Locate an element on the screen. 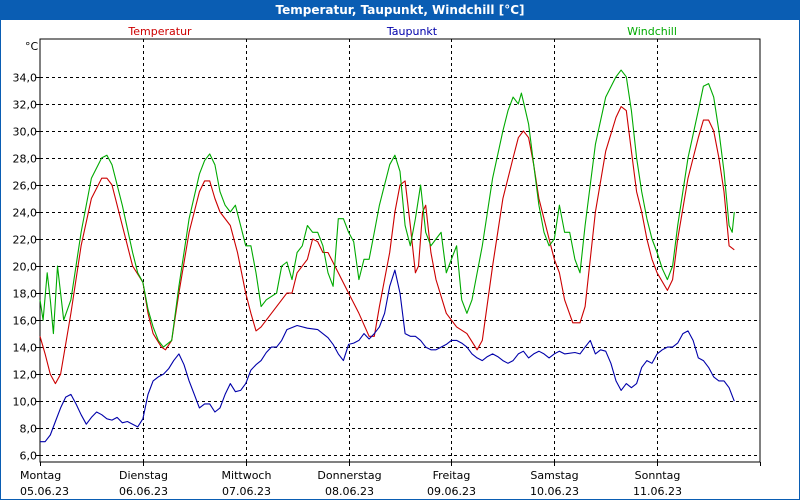 The image size is (800, 500). y-axis-unit: °C is located at coordinates (32, 46).